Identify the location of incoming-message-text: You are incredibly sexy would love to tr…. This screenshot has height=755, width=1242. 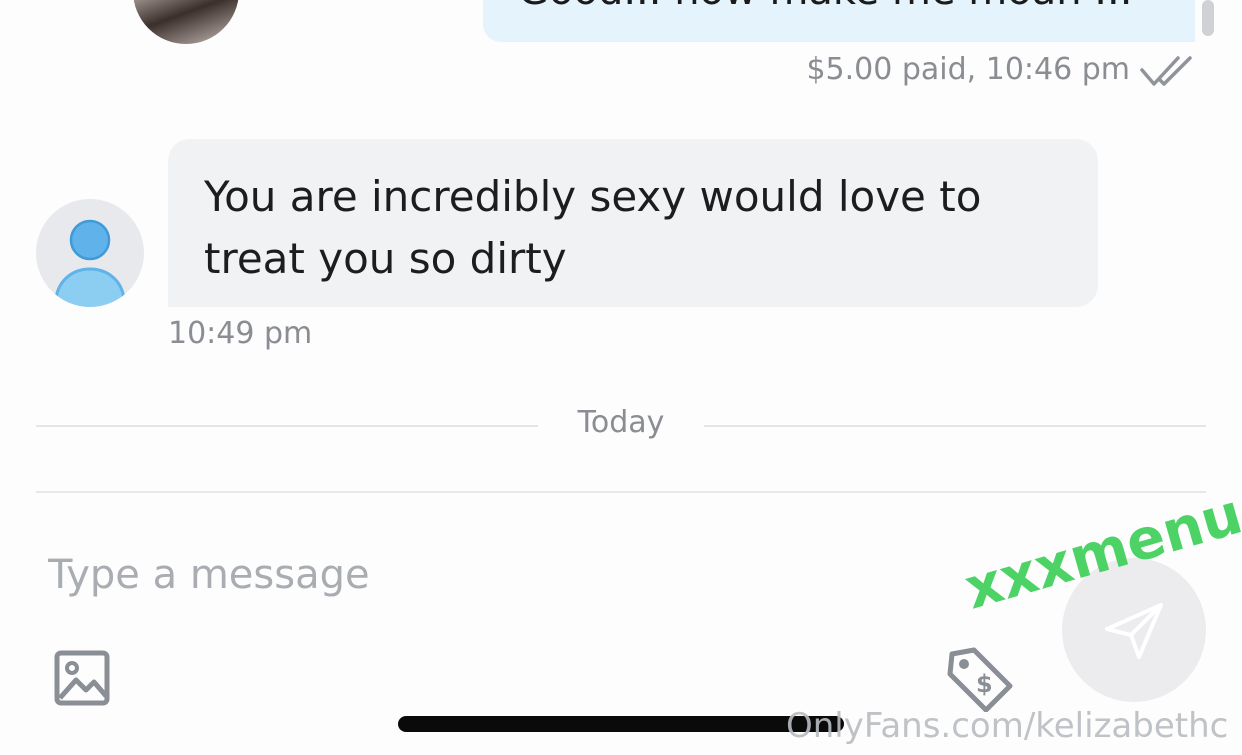
(593, 227).